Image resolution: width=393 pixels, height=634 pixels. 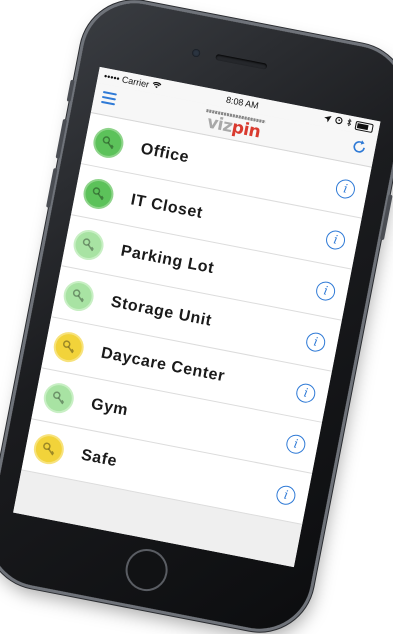 I want to click on lock-name: Parking Lot, so click(x=167, y=259).